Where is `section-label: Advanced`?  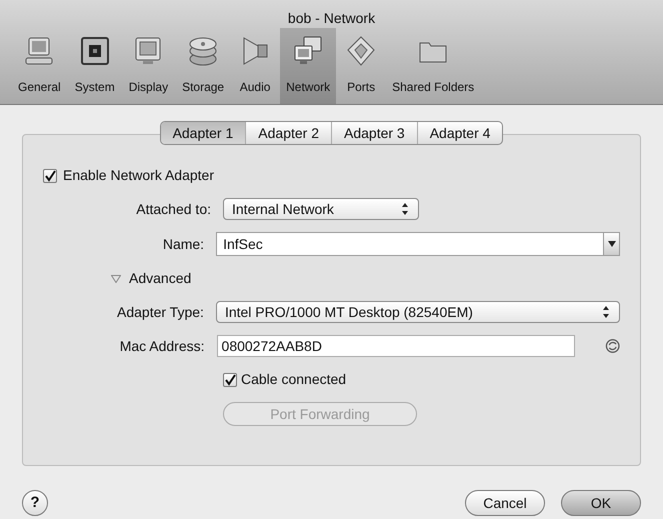 section-label: Advanced is located at coordinates (160, 278).